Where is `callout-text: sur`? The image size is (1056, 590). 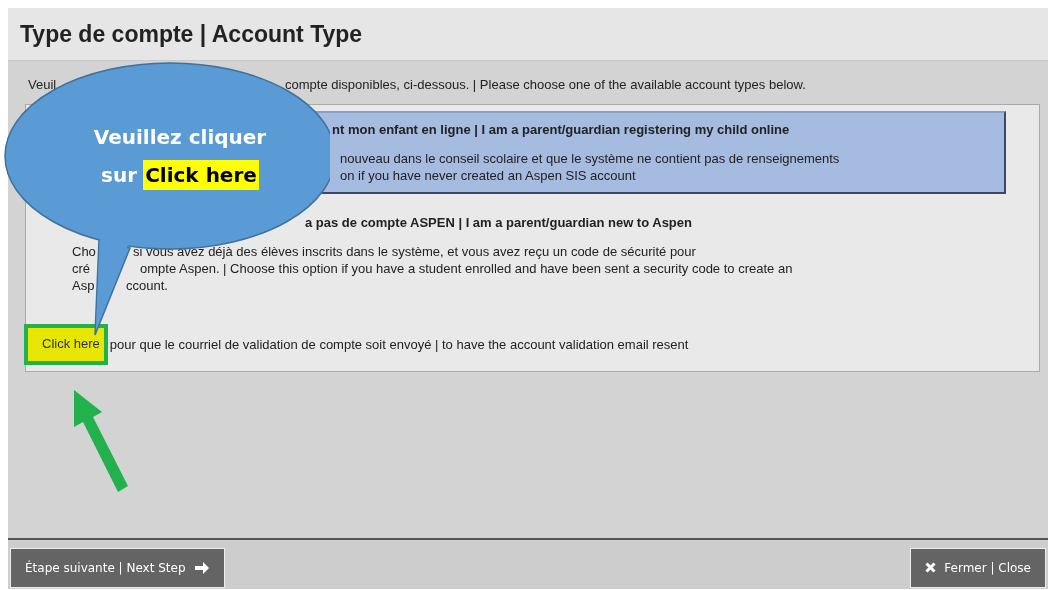 callout-text: sur is located at coordinates (119, 175).